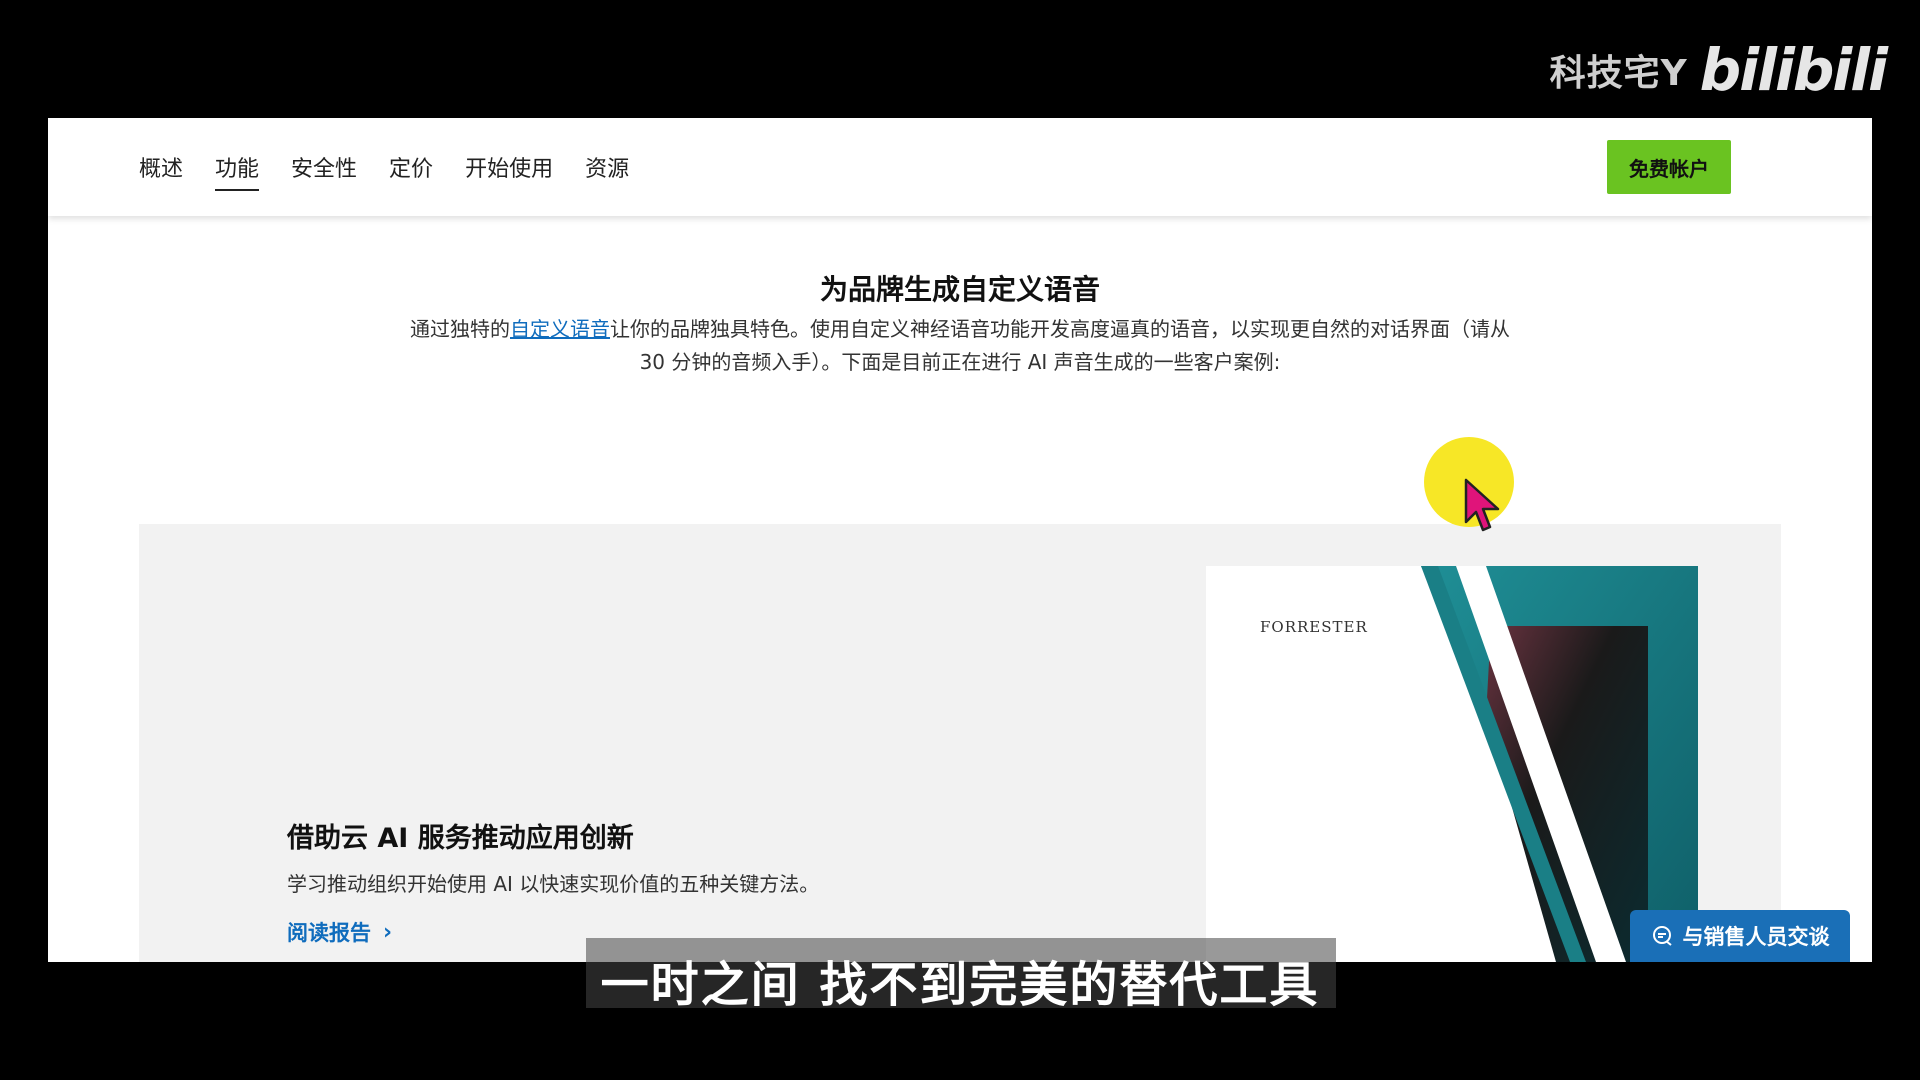 The height and width of the screenshot is (1080, 1920). Describe the element at coordinates (237, 167) in the screenshot. I see `nav-item-features: 功能` at that location.